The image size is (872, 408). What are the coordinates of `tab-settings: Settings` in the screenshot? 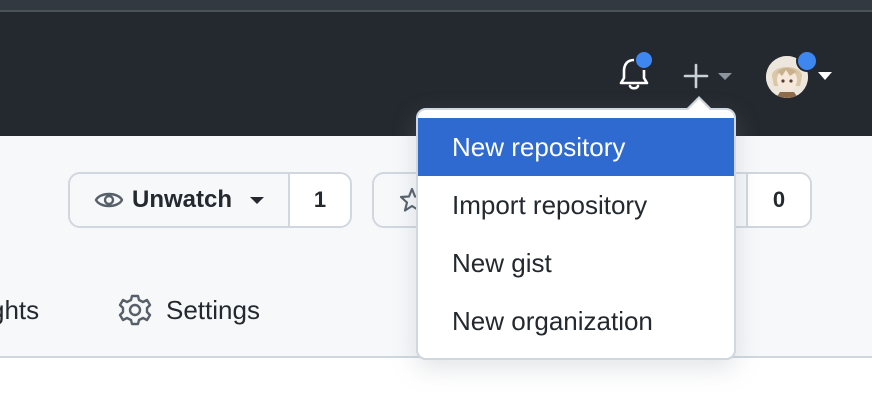 It's located at (189, 310).